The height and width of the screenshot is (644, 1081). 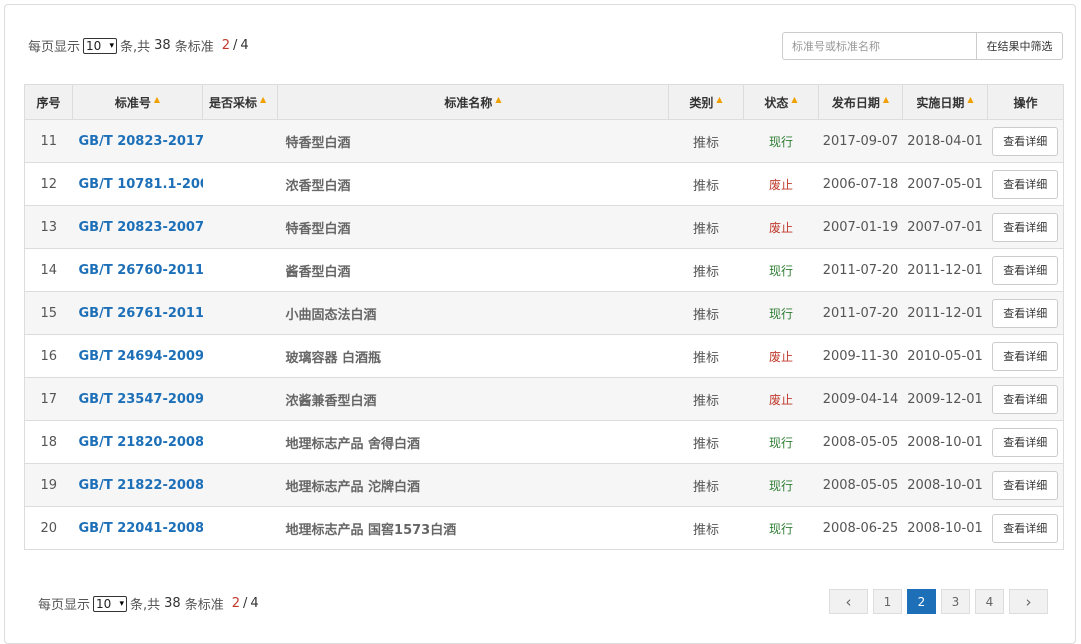 What do you see at coordinates (137, 184) in the screenshot?
I see `standard-code-link: GB/T 10781.1-2006` at bounding box center [137, 184].